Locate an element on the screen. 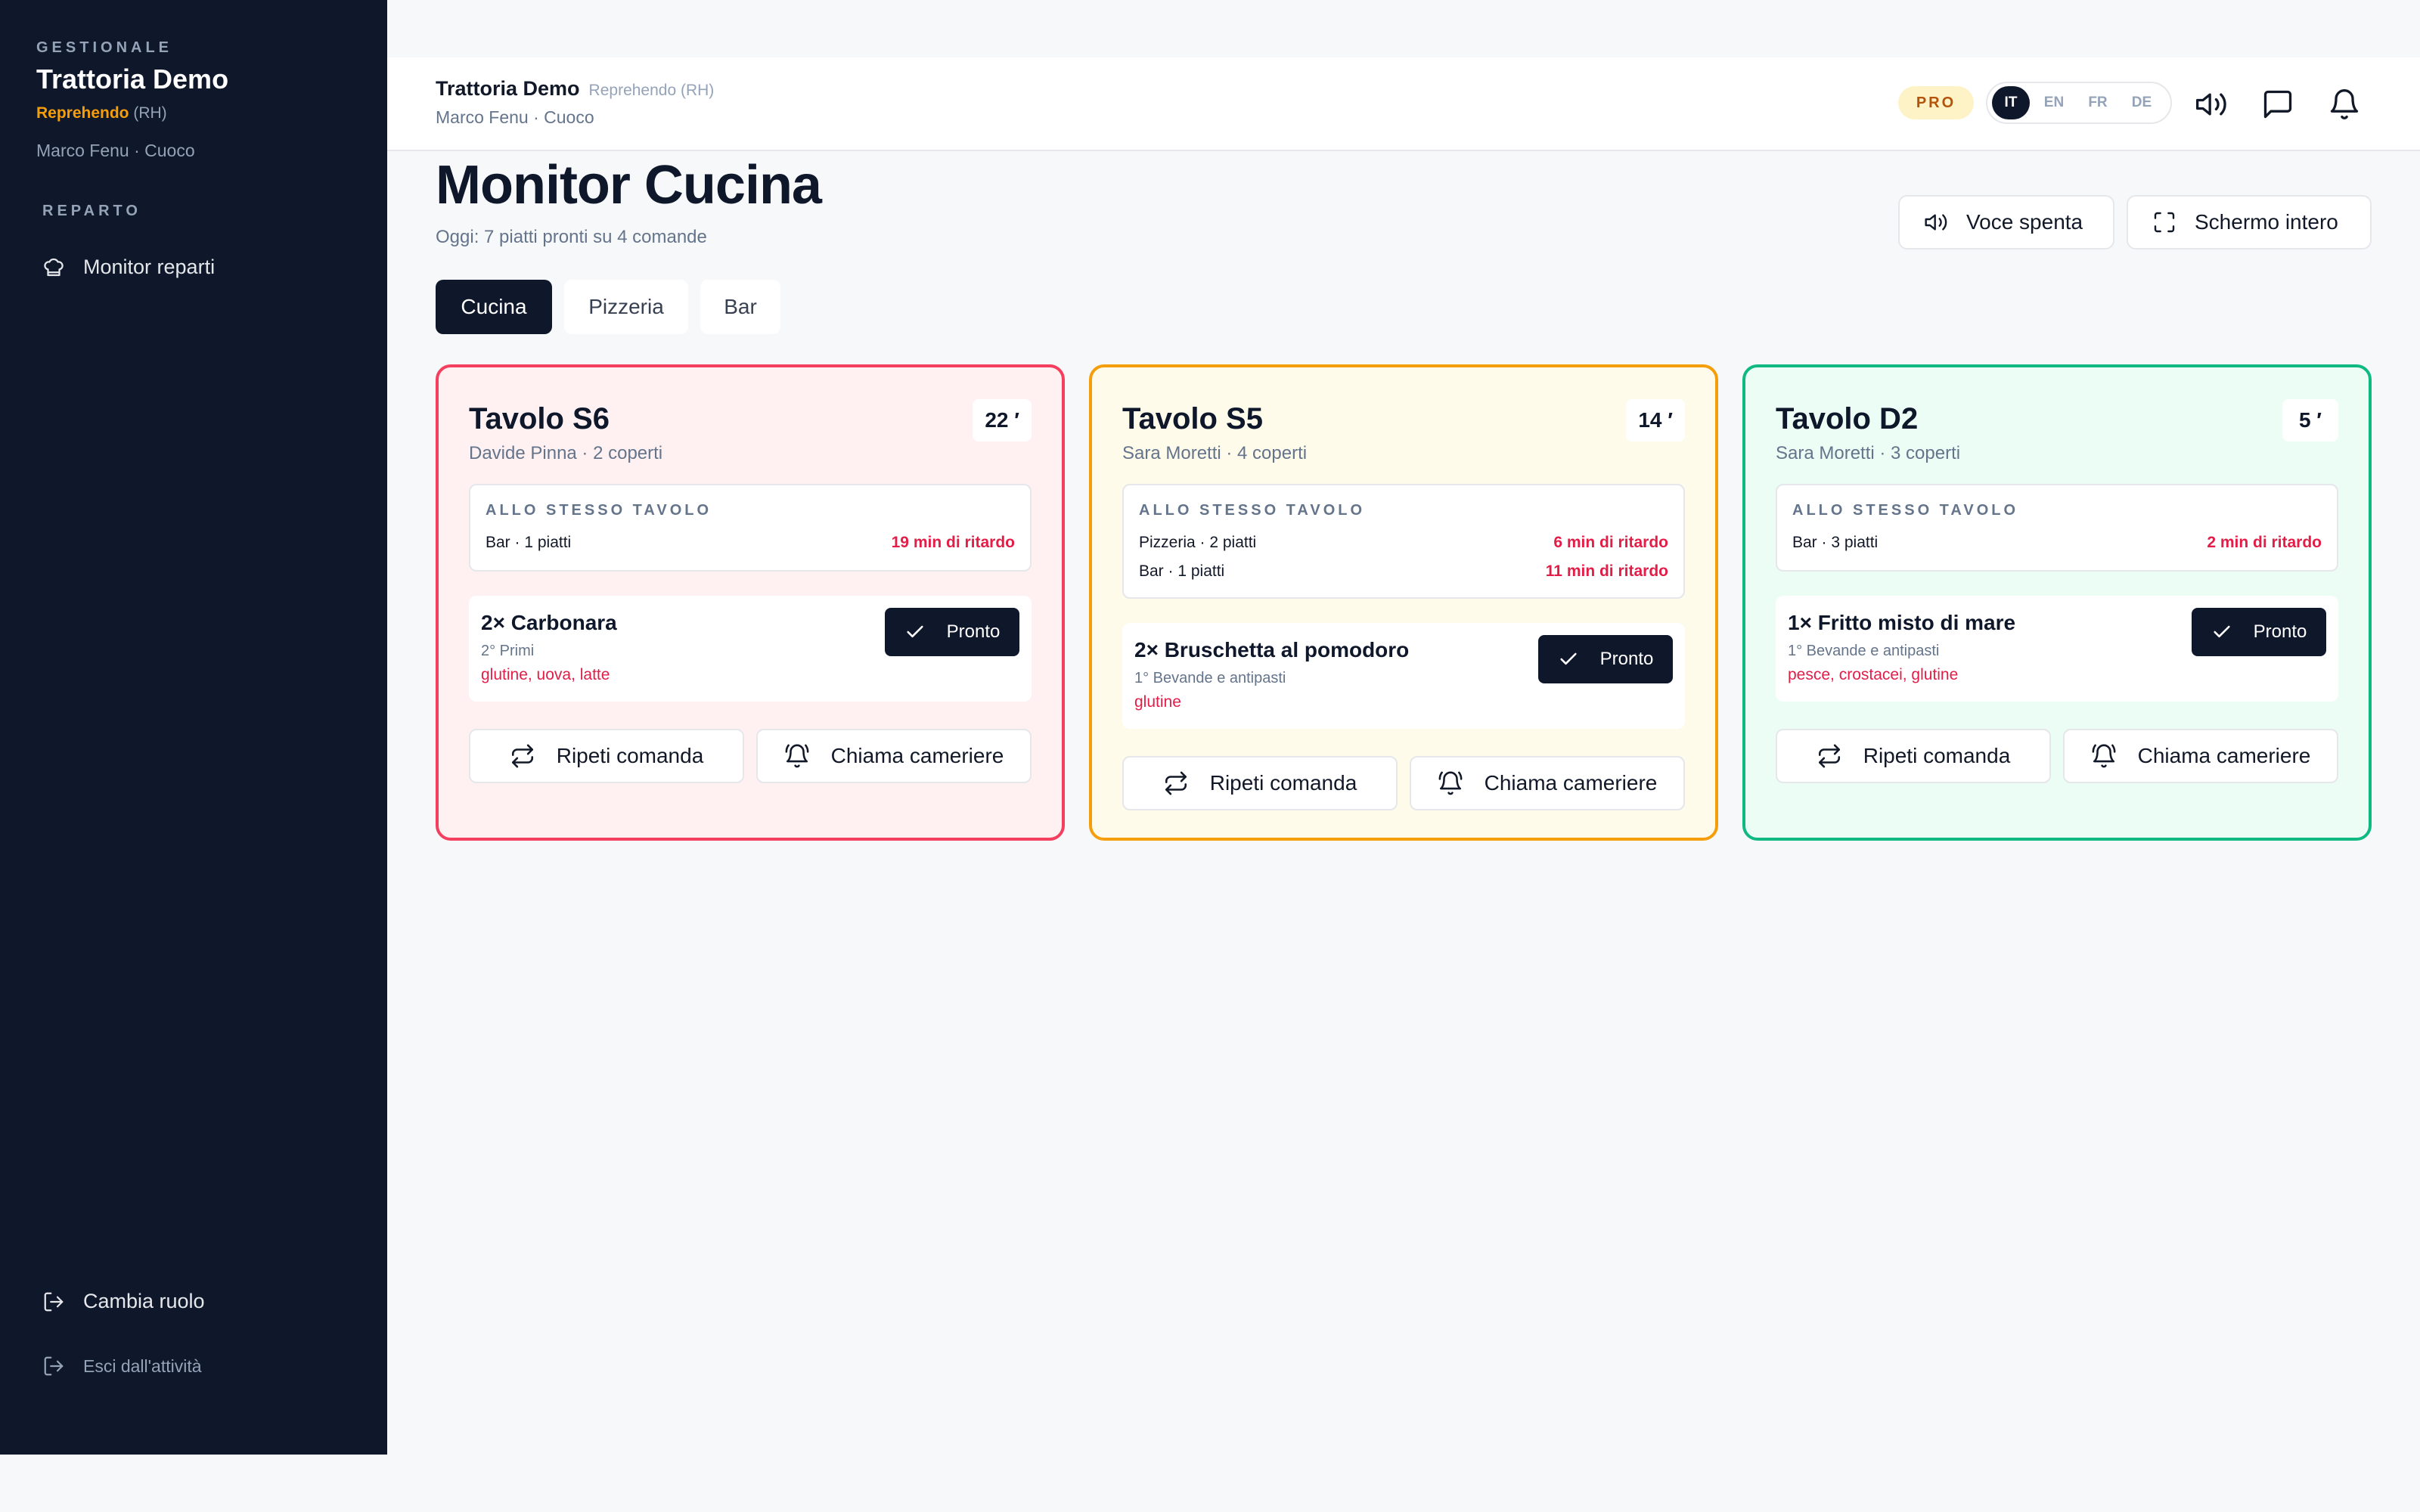  page-title: Monitor Cucina is located at coordinates (629, 185).